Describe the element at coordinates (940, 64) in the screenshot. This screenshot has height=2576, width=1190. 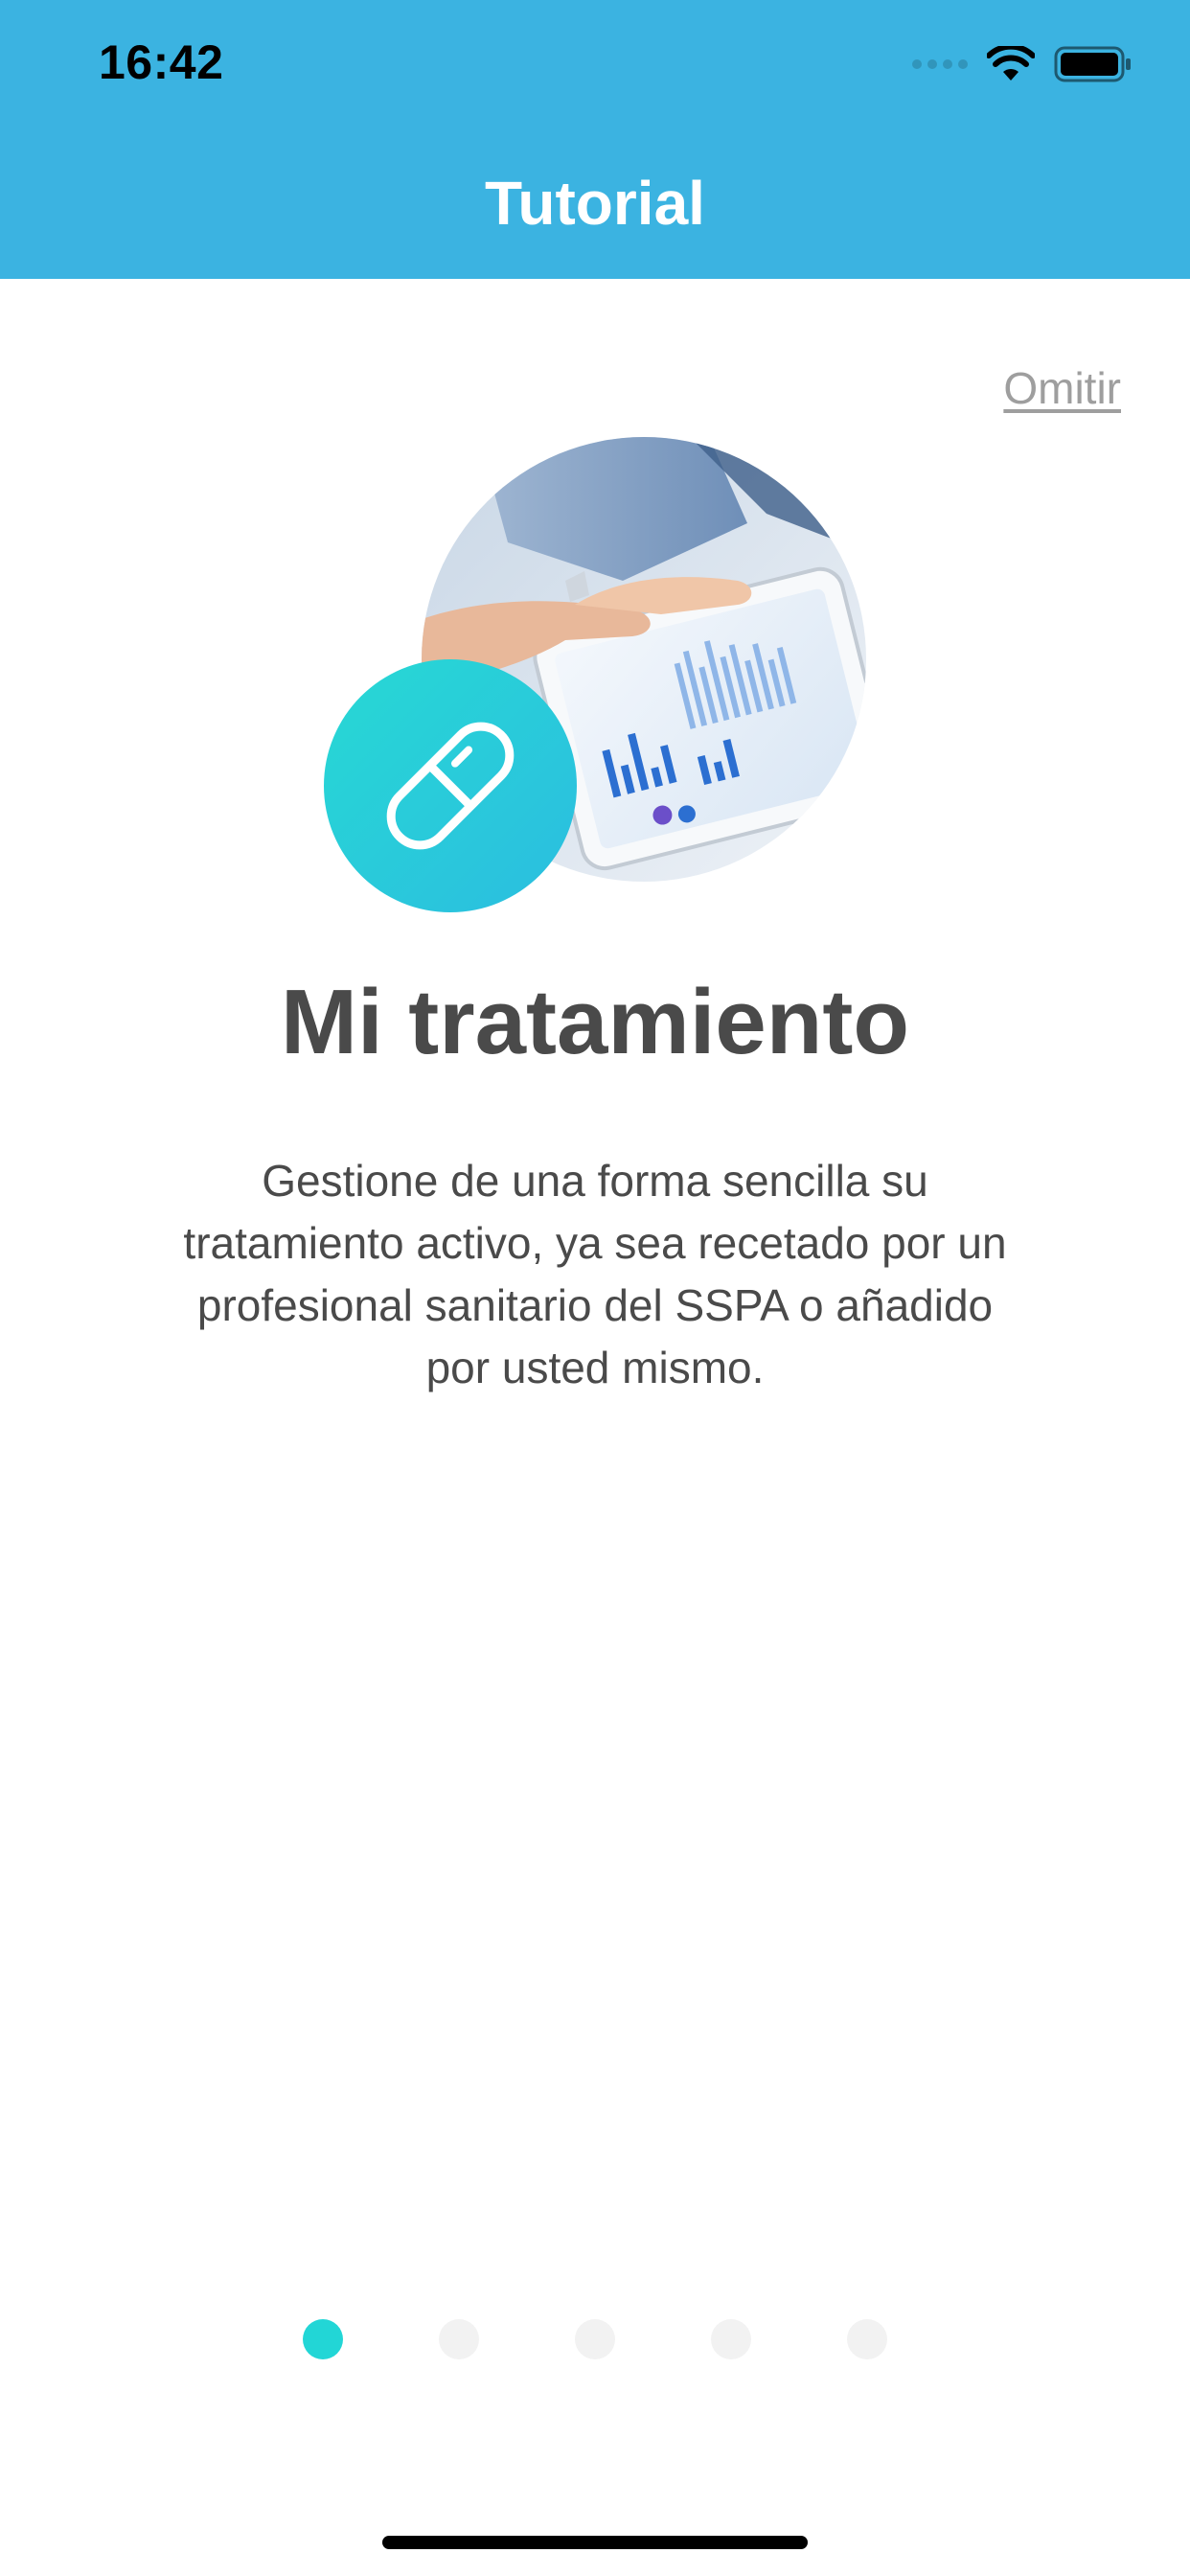
I see `cellular-signal-icon` at that location.